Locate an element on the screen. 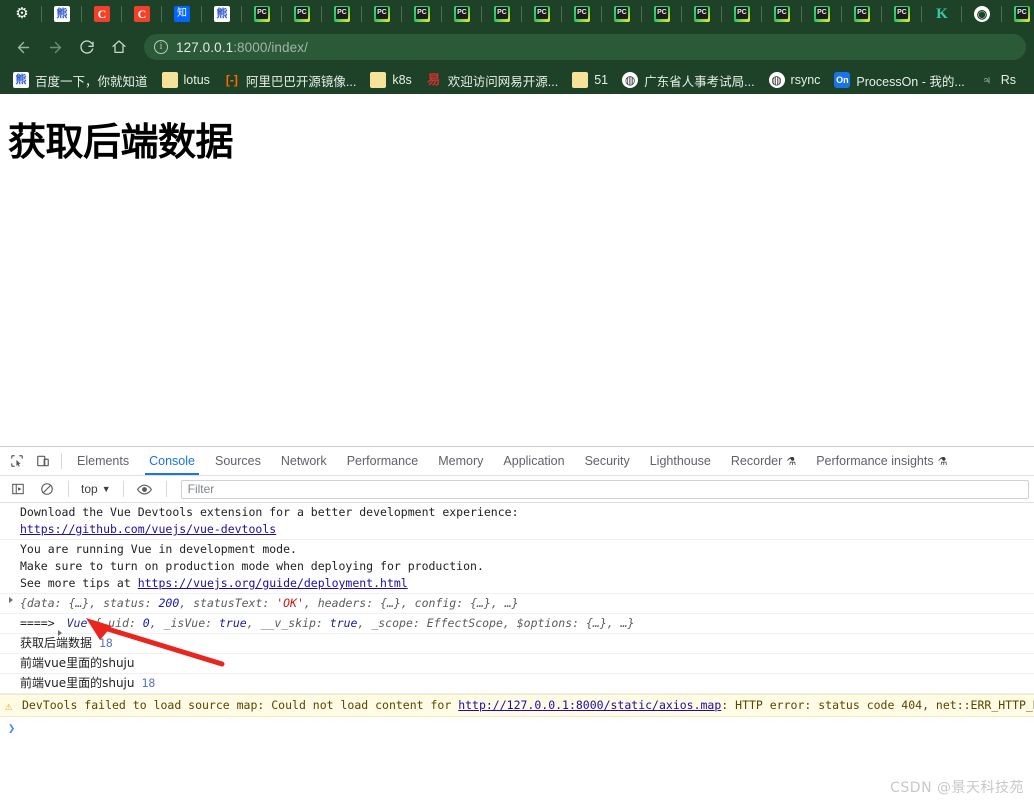 The height and width of the screenshot is (805, 1034). back-button is located at coordinates (23, 47).